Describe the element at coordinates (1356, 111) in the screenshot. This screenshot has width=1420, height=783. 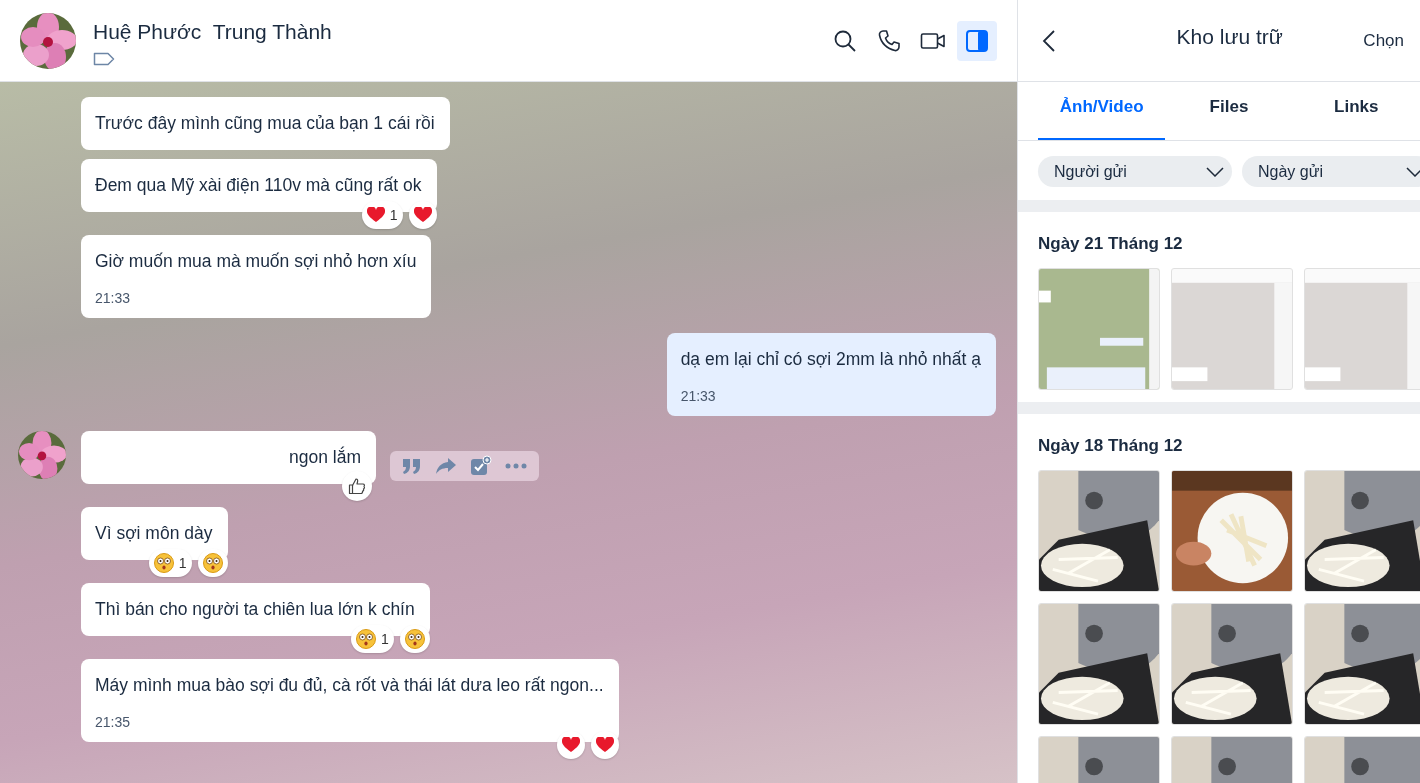
I see `tab: Links` at that location.